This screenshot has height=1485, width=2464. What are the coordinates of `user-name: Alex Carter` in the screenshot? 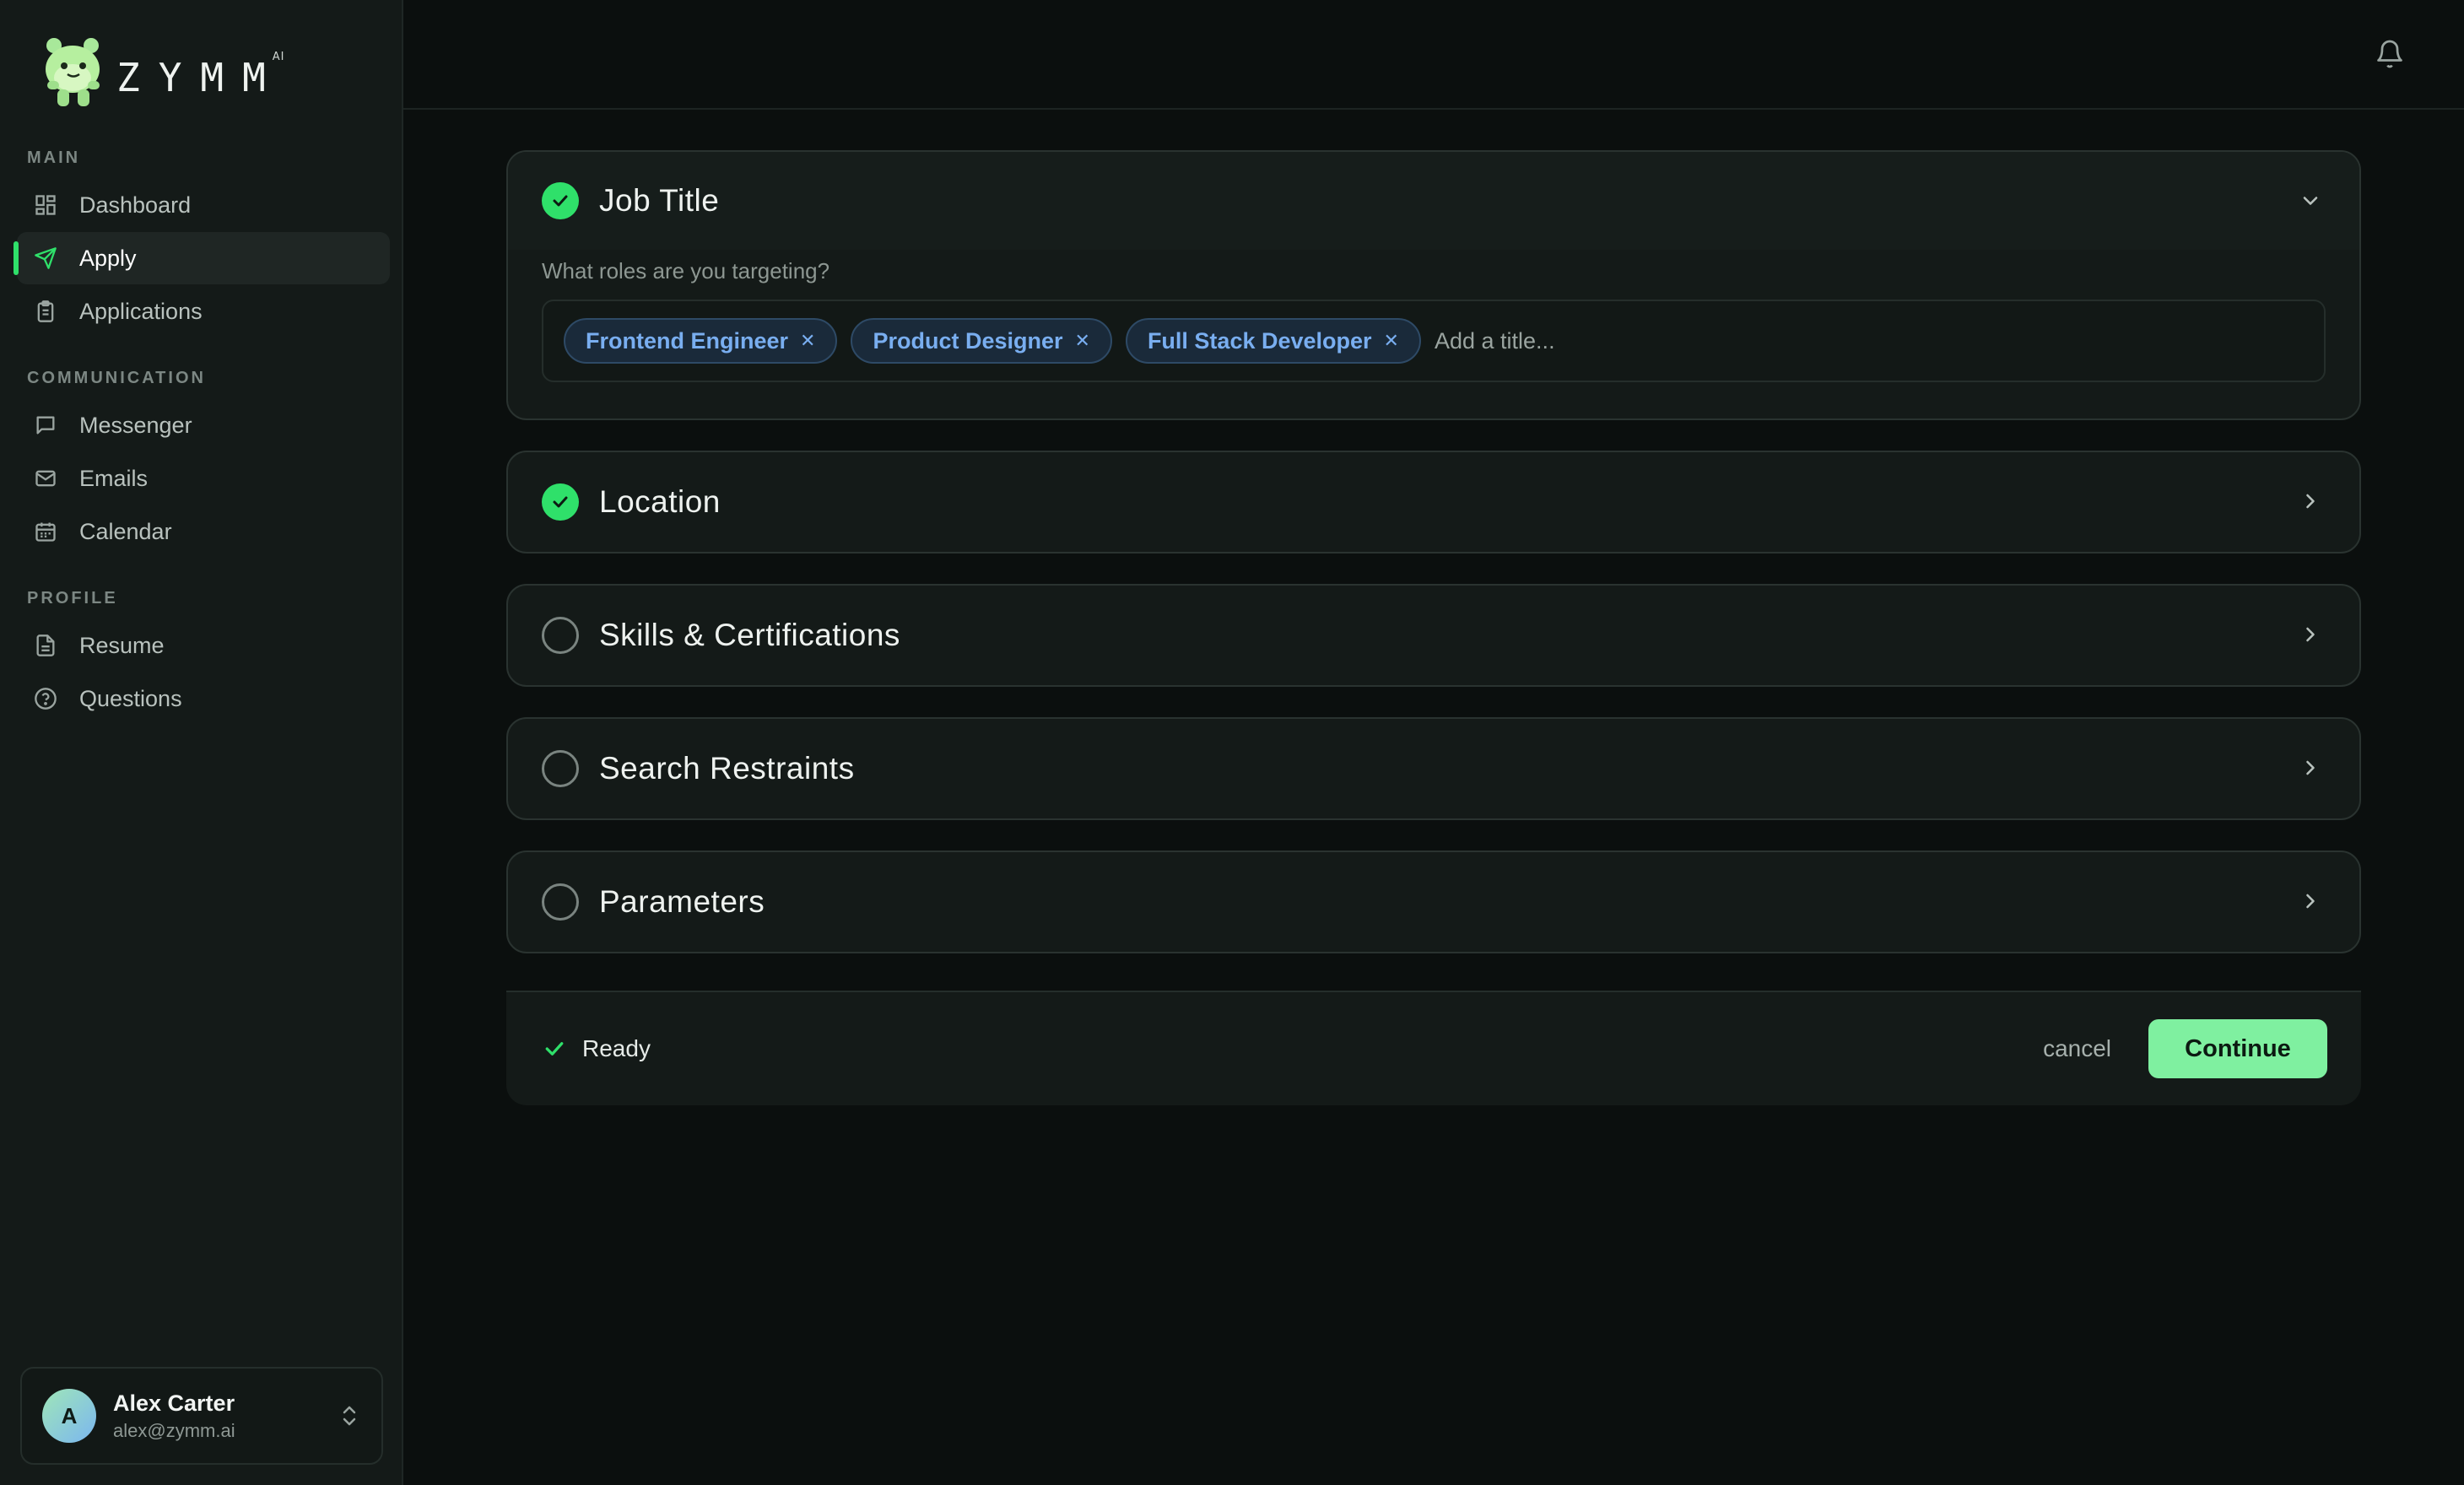 It's located at (174, 1403).